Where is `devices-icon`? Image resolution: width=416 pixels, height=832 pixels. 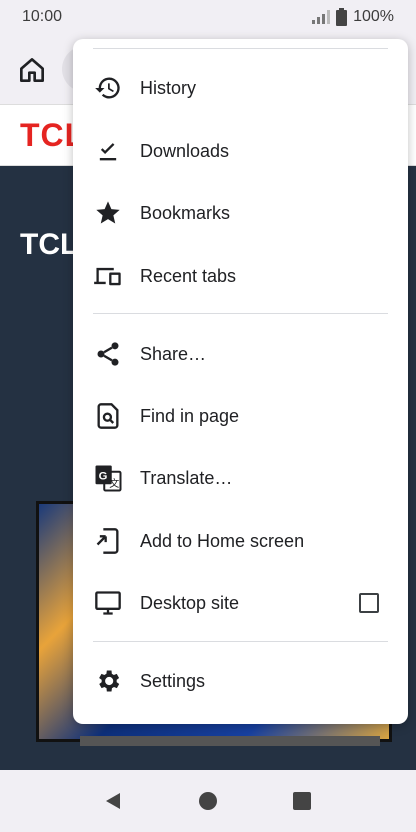 devices-icon is located at coordinates (108, 276).